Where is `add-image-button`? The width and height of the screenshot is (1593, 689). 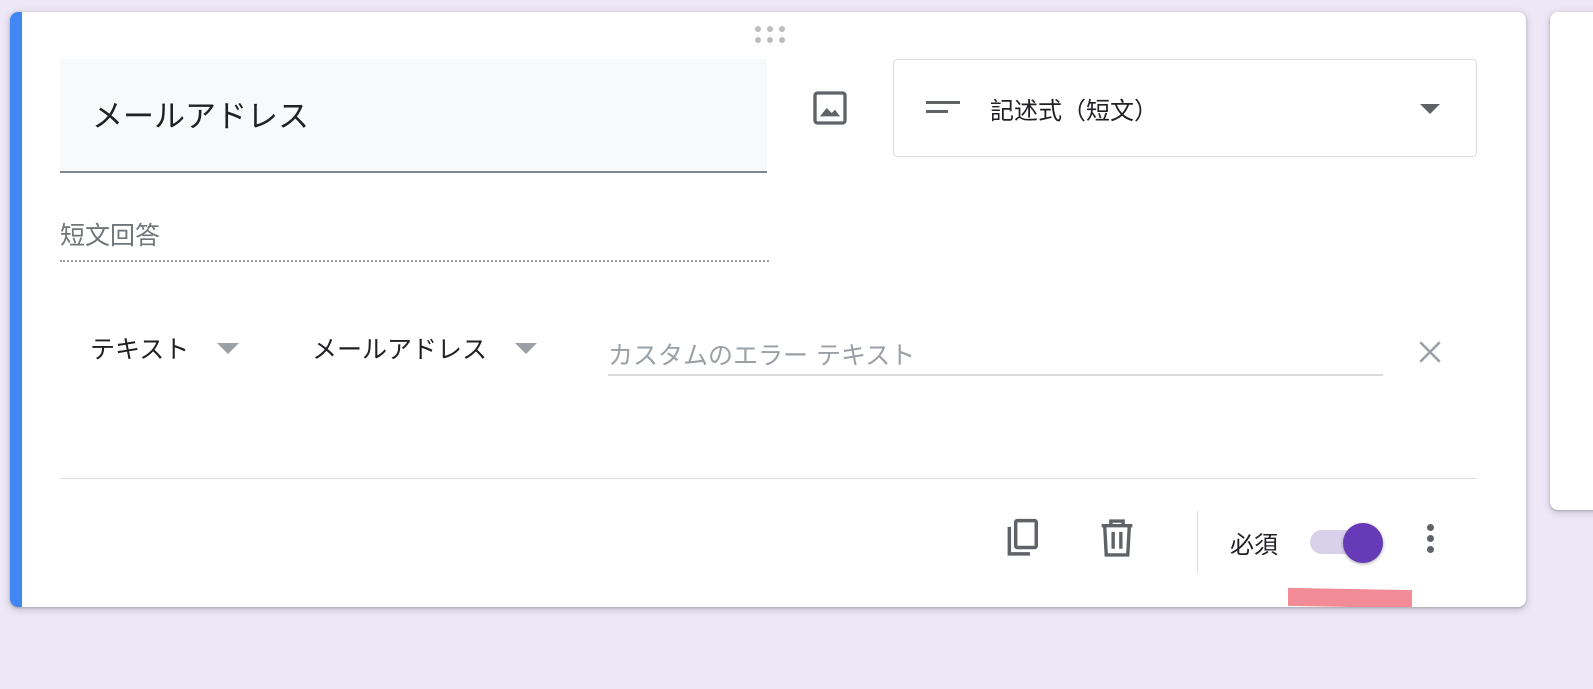 add-image-button is located at coordinates (830, 108).